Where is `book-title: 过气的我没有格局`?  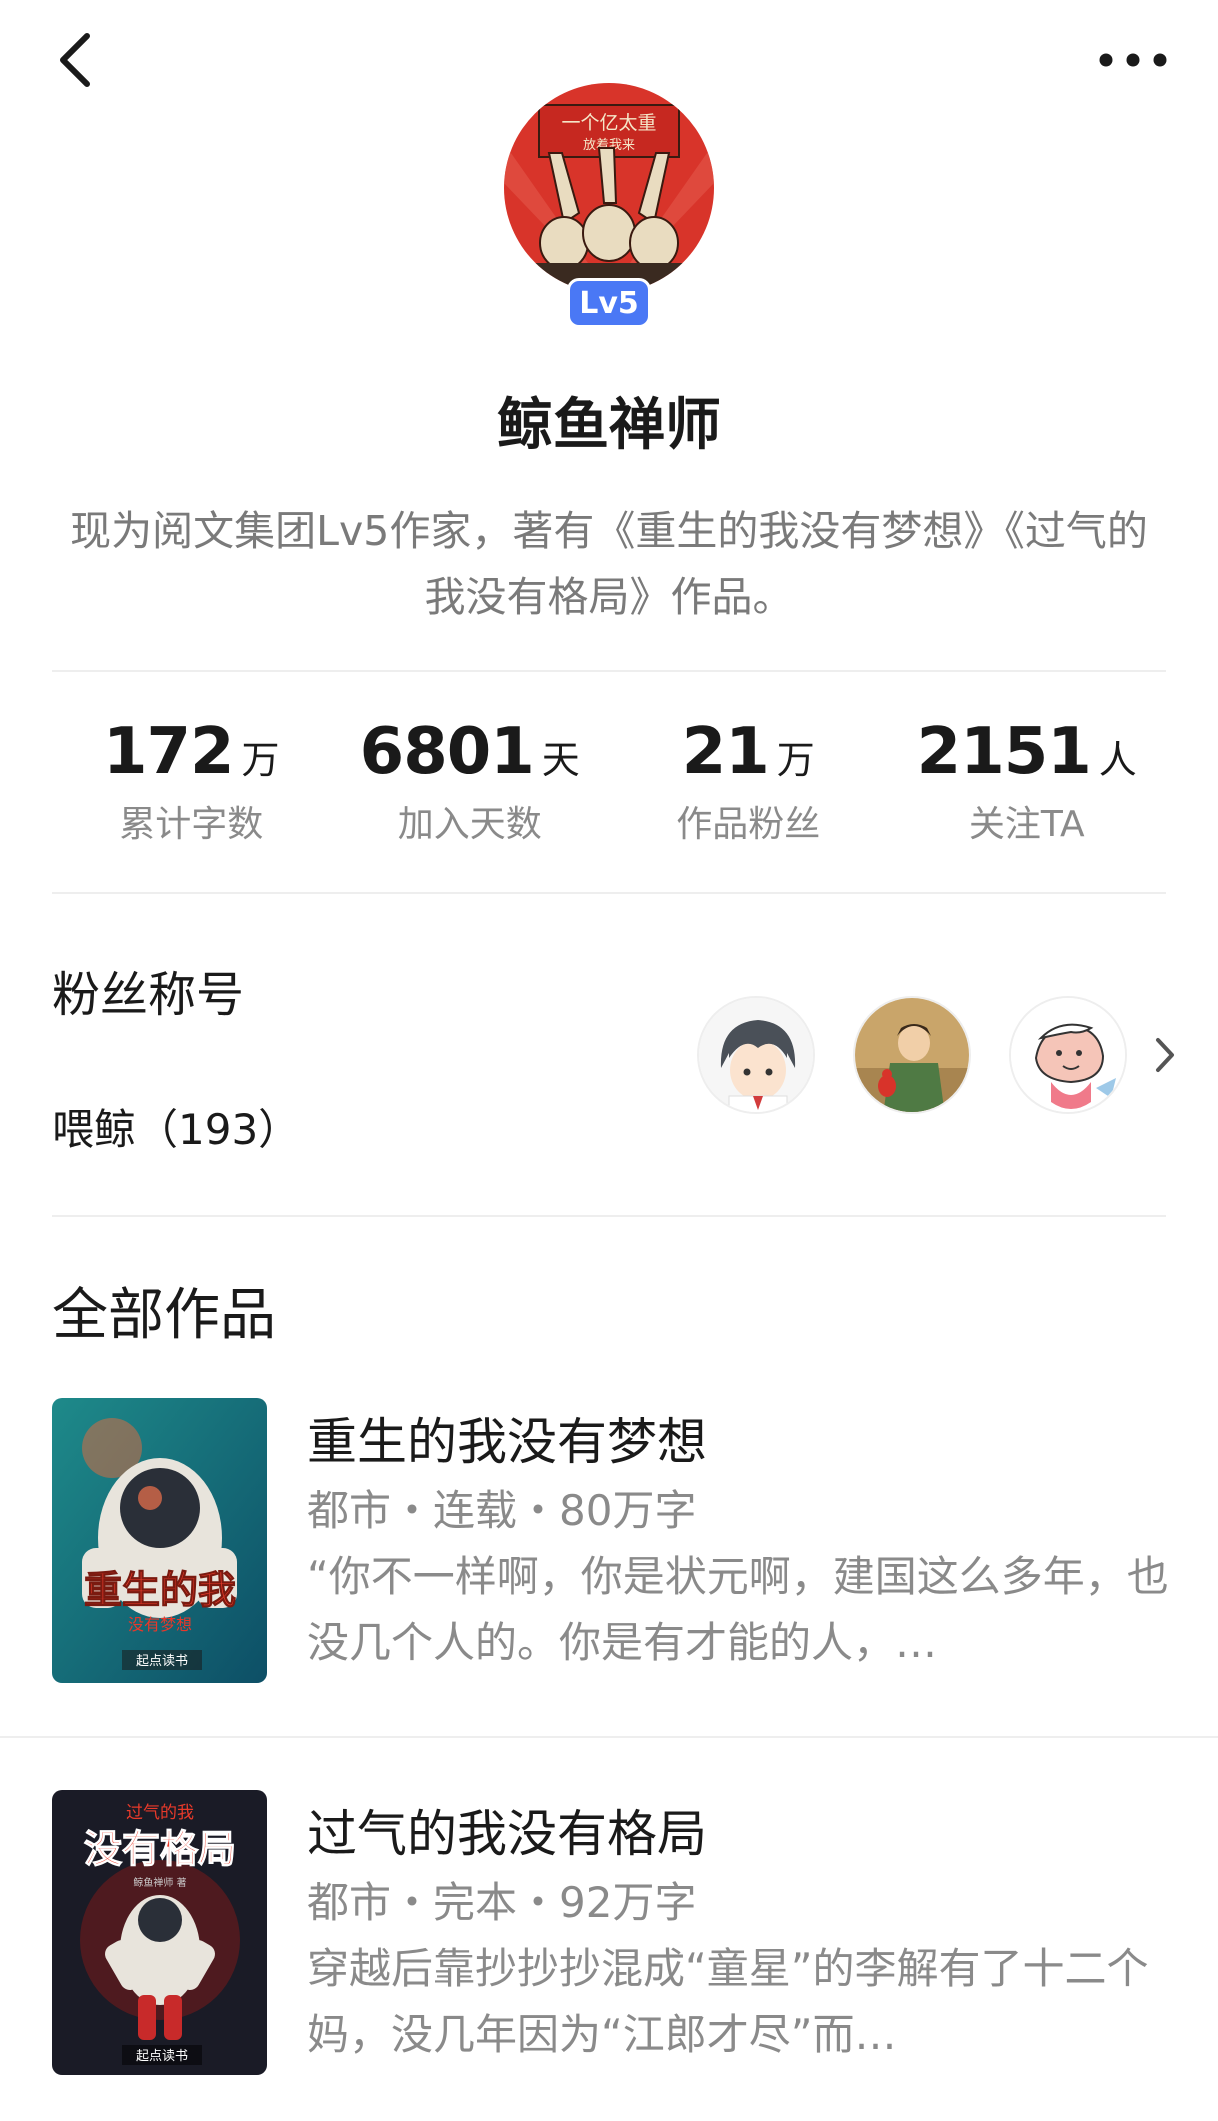 book-title: 过气的我没有格局 is located at coordinates (747, 1834).